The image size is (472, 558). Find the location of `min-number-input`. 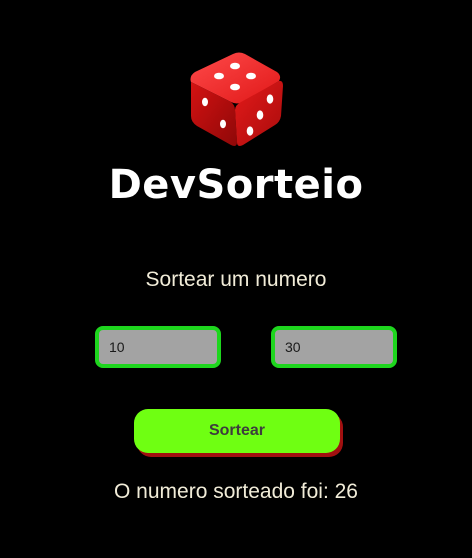

min-number-input is located at coordinates (158, 347).